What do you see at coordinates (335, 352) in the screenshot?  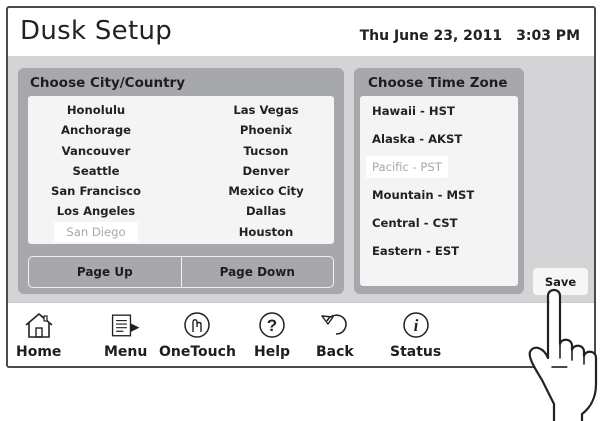 I see `nav-label: Back` at bounding box center [335, 352].